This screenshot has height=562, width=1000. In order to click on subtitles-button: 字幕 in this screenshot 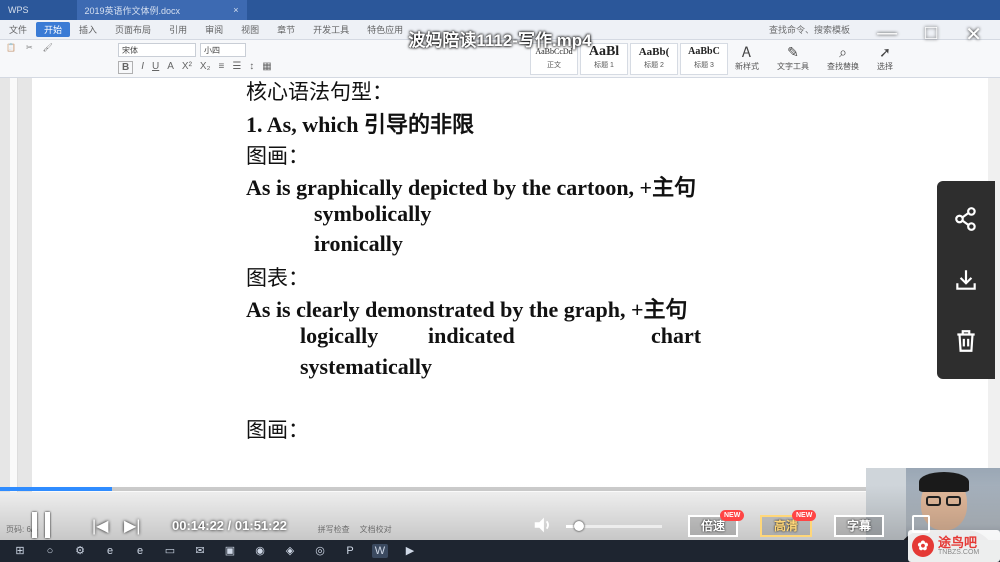, I will do `click(859, 526)`.